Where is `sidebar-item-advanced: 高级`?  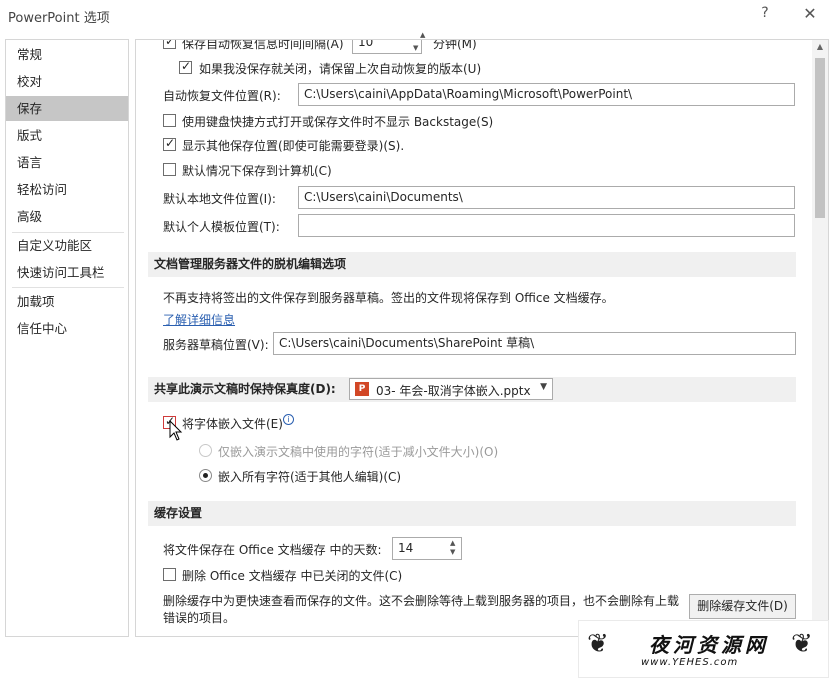
sidebar-item-advanced: 高级 is located at coordinates (67, 216).